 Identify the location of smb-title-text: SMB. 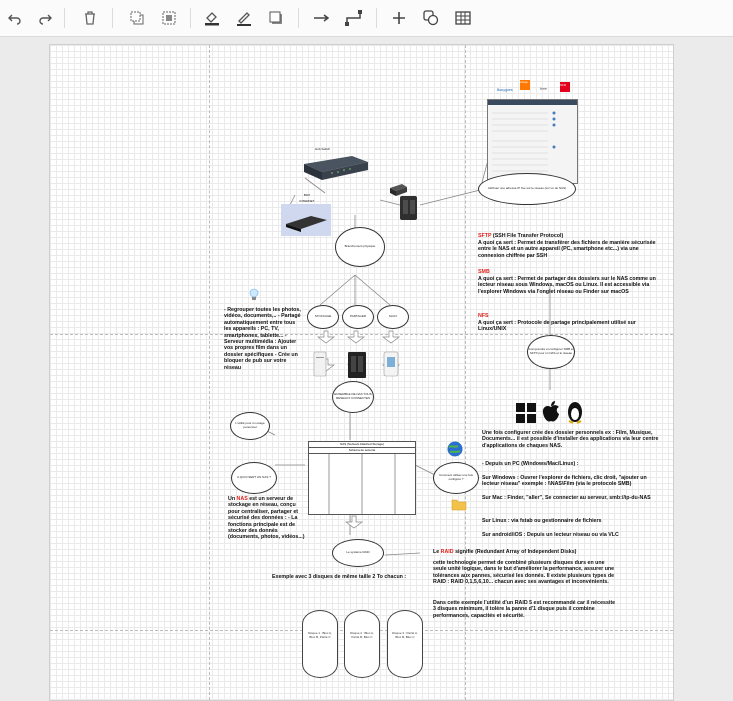
(484, 272).